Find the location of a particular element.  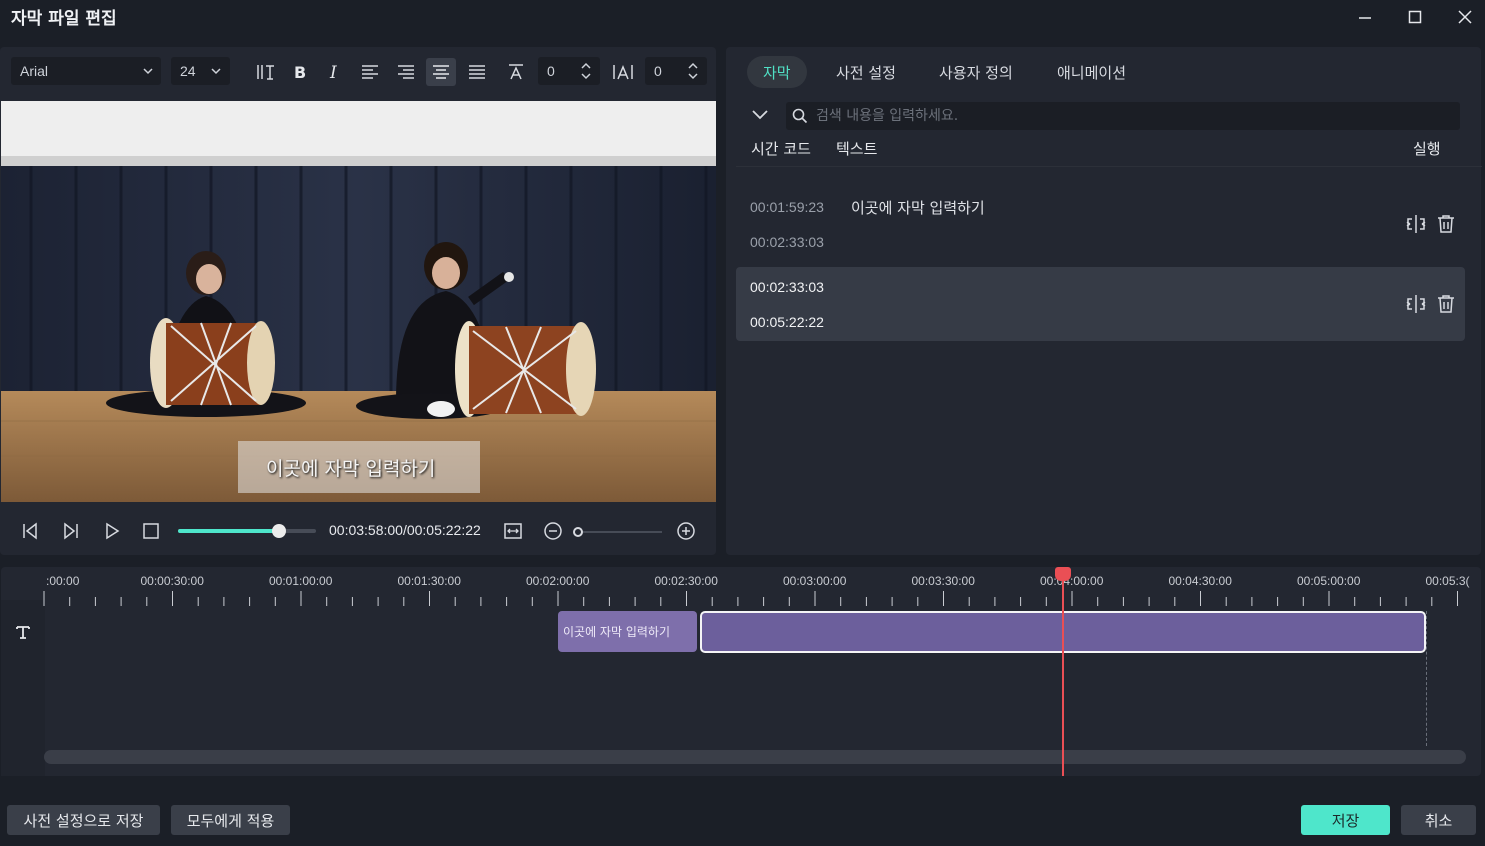

close-button is located at coordinates (1465, 17).